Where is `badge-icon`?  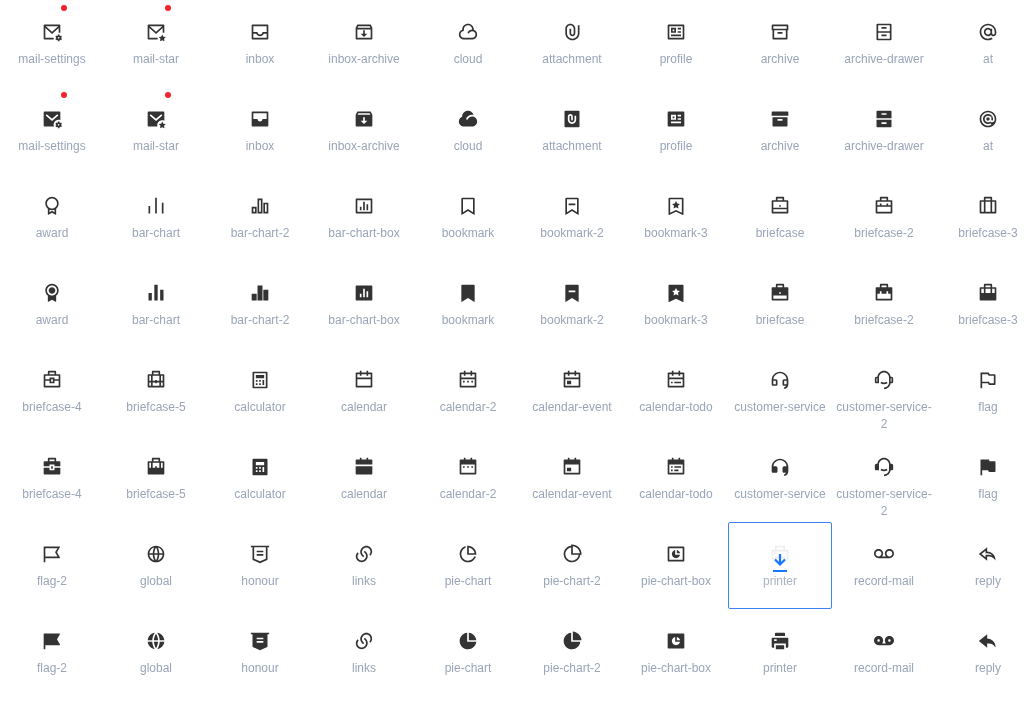 badge-icon is located at coordinates (260, 641).